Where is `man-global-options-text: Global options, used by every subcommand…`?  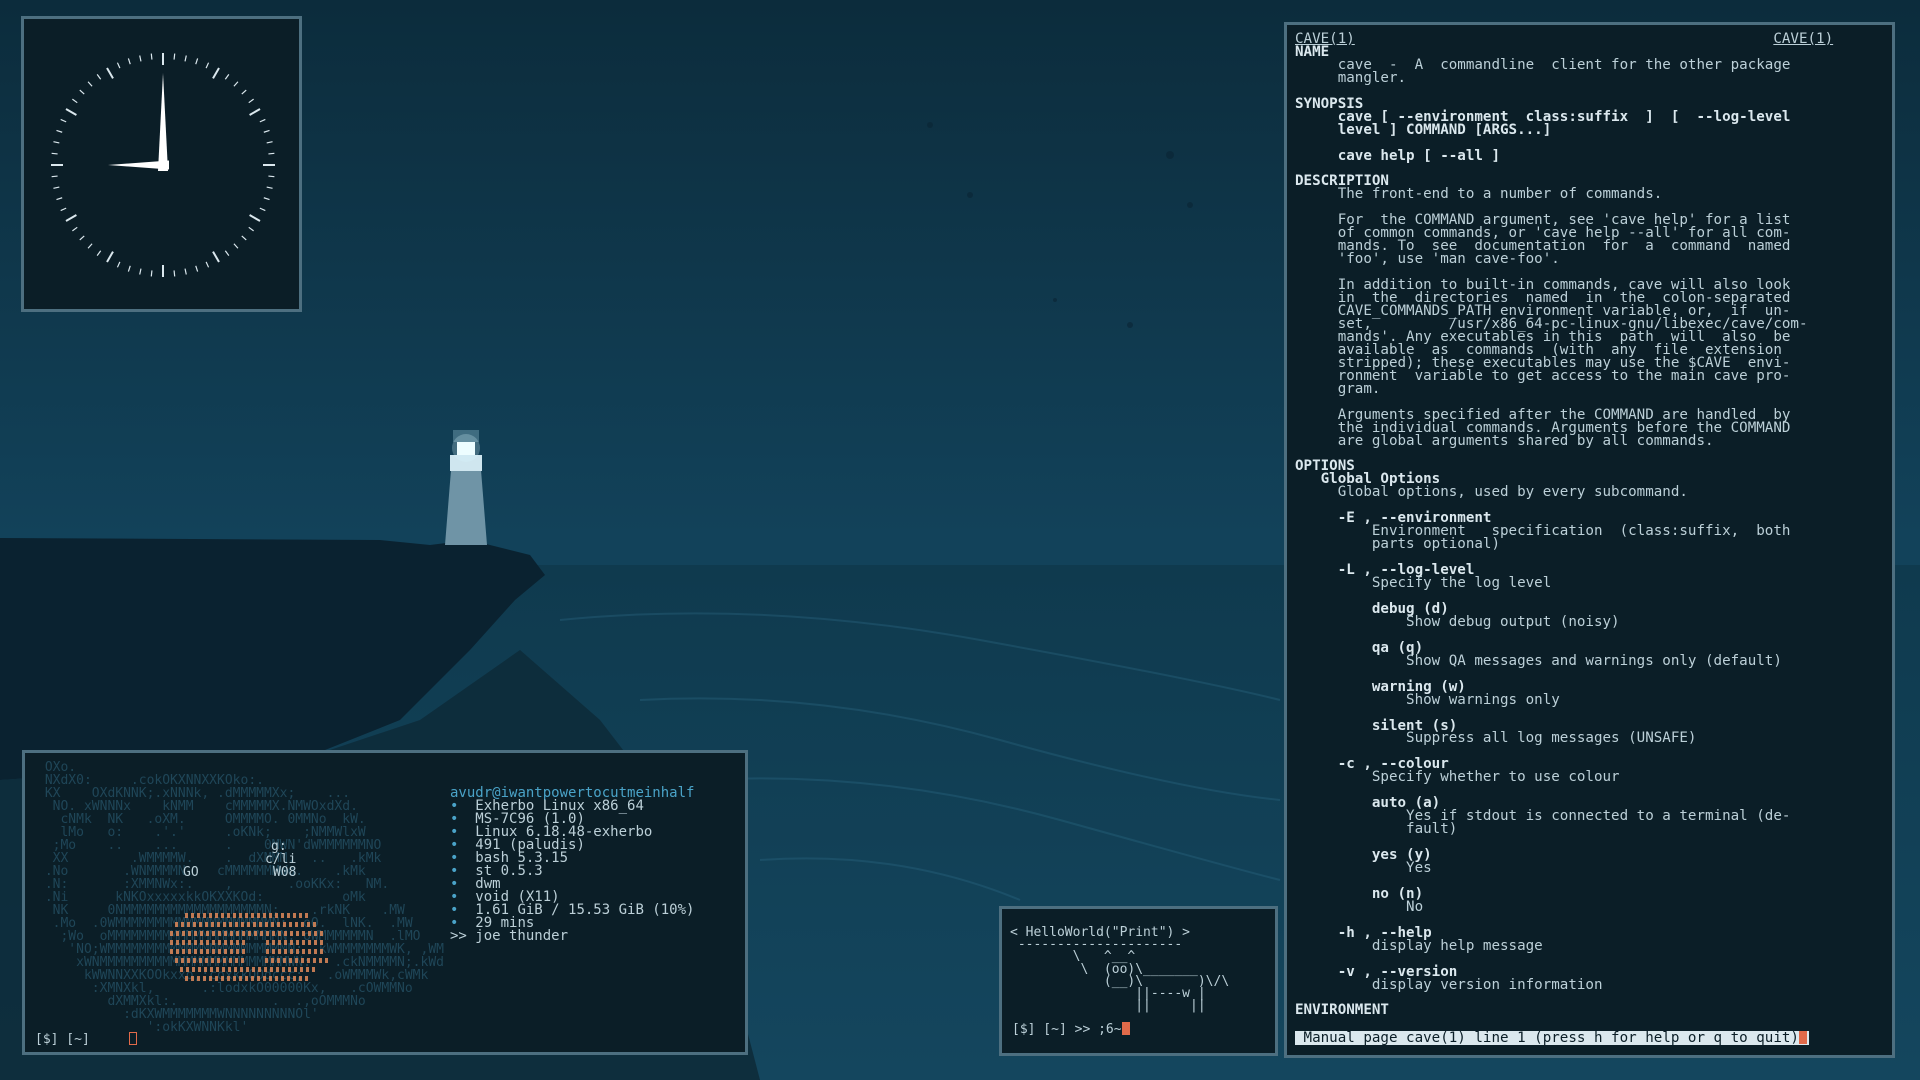
man-global-options-text: Global options, used by every subcommand… is located at coordinates (1491, 492).